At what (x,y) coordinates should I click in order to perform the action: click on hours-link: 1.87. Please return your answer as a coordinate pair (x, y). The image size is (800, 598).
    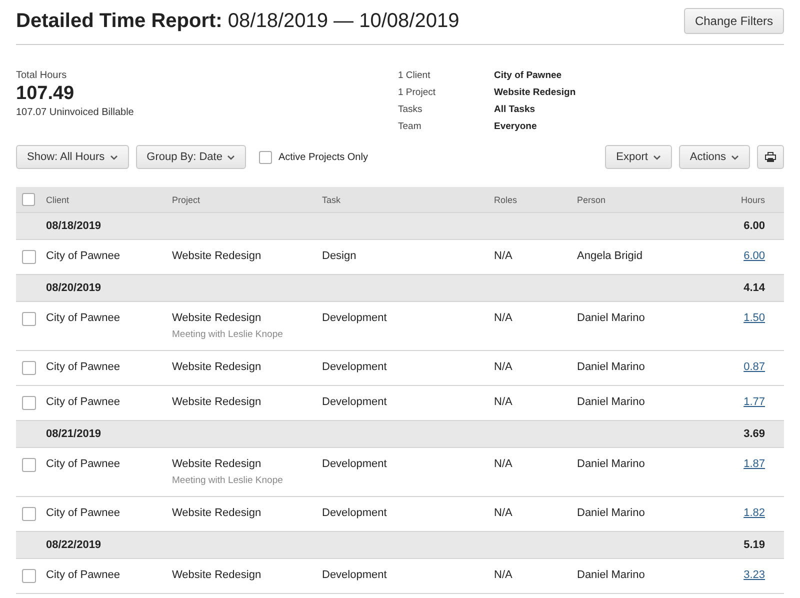
    Looking at the image, I should click on (754, 464).